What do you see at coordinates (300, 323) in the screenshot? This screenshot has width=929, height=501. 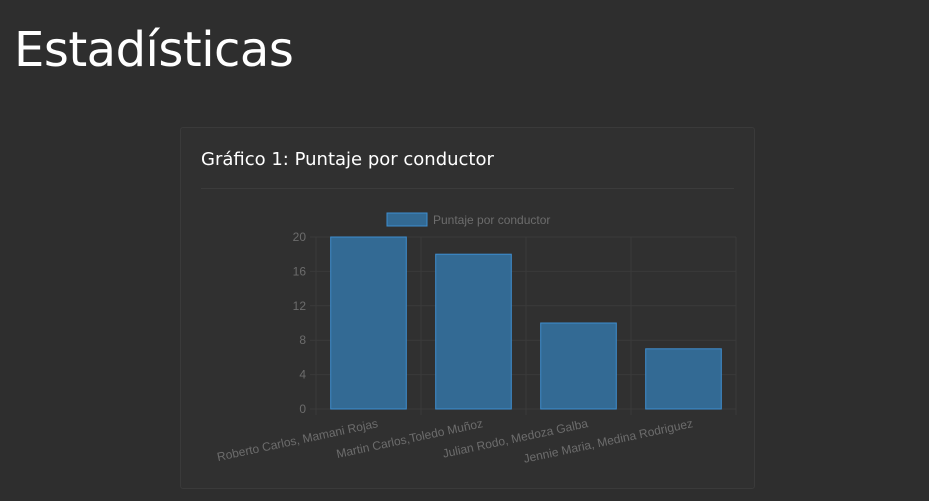 I see `y-axis-ticks: 0 4 8 12 16 20` at bounding box center [300, 323].